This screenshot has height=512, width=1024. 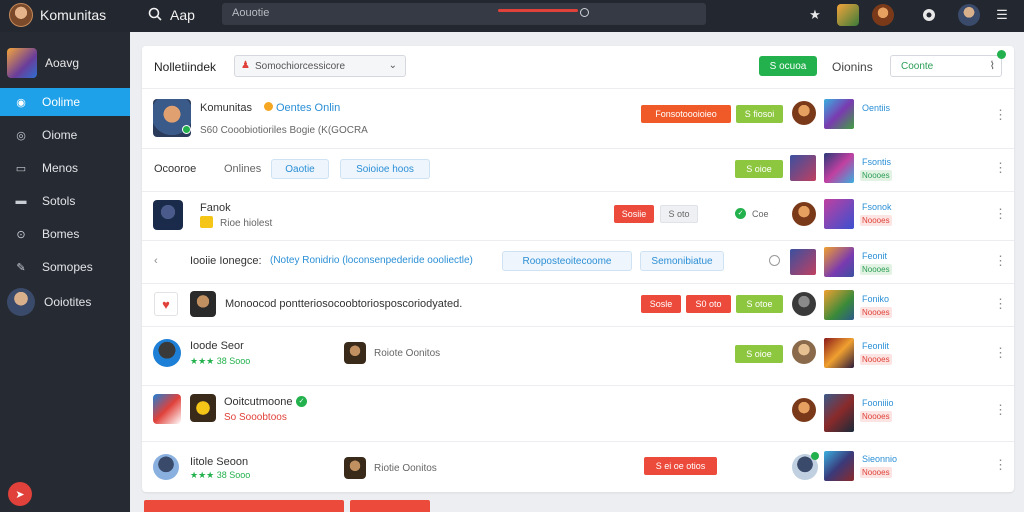 What do you see at coordinates (385, 169) in the screenshot?
I see `filter-chip: Soioioe hoos` at bounding box center [385, 169].